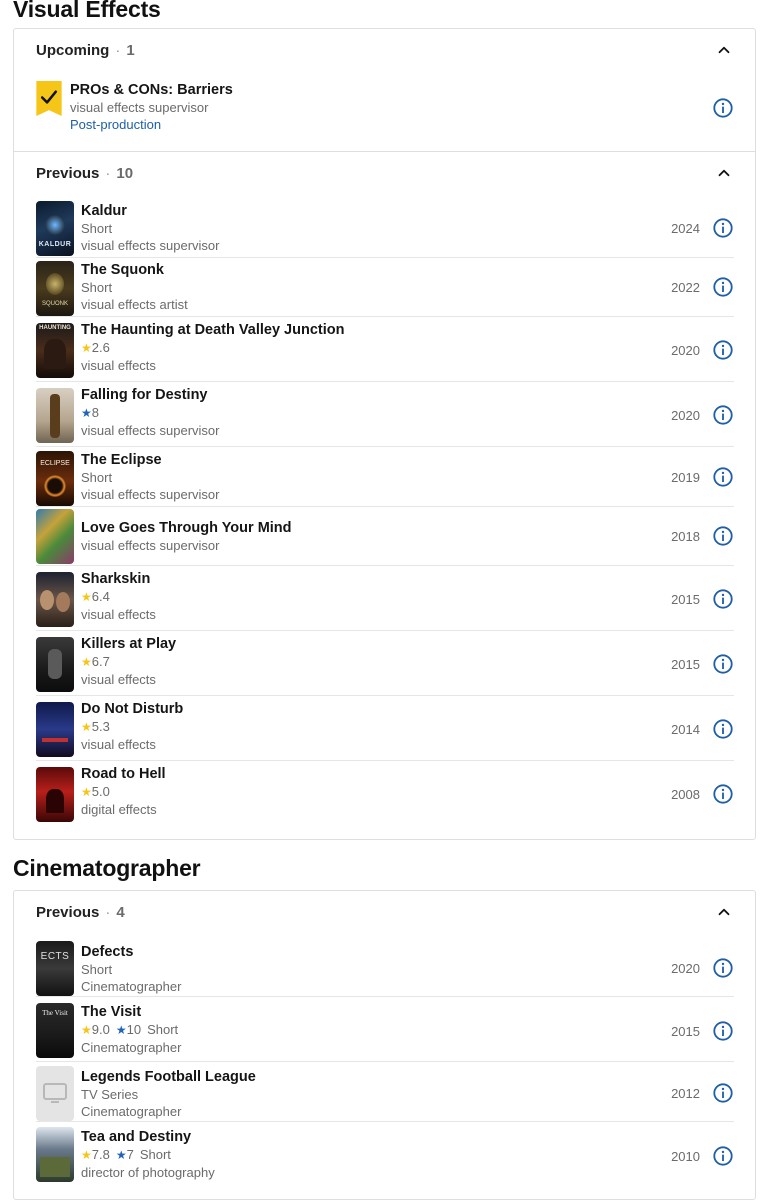  I want to click on role-text: director of photography, so click(148, 1172).